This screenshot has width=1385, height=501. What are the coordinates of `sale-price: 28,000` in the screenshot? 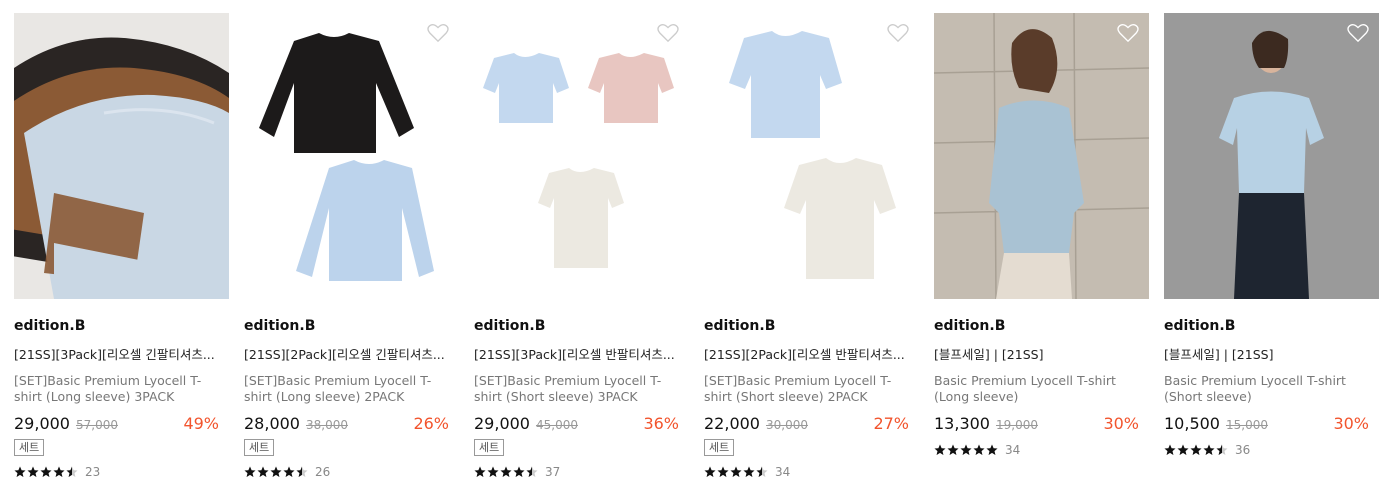 It's located at (272, 423).